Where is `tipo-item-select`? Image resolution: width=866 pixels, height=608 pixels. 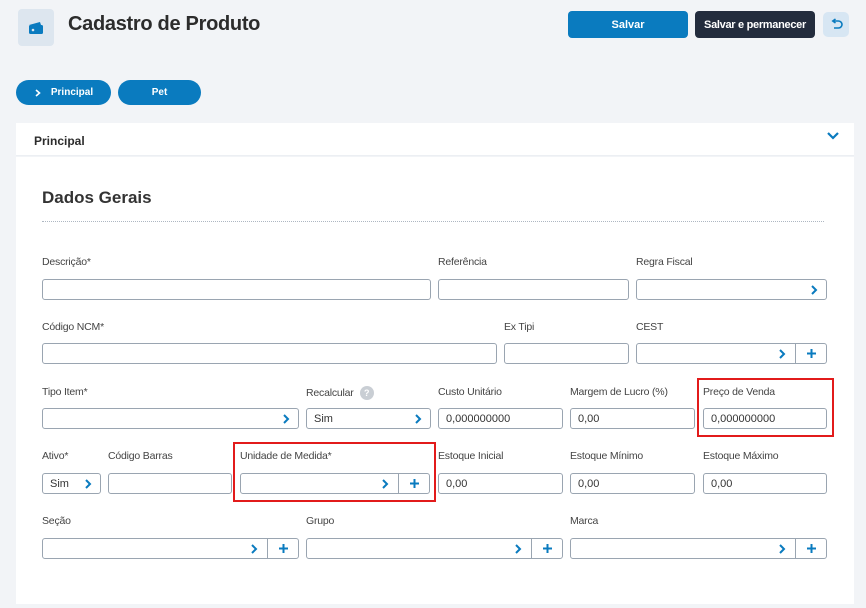 tipo-item-select is located at coordinates (170, 418).